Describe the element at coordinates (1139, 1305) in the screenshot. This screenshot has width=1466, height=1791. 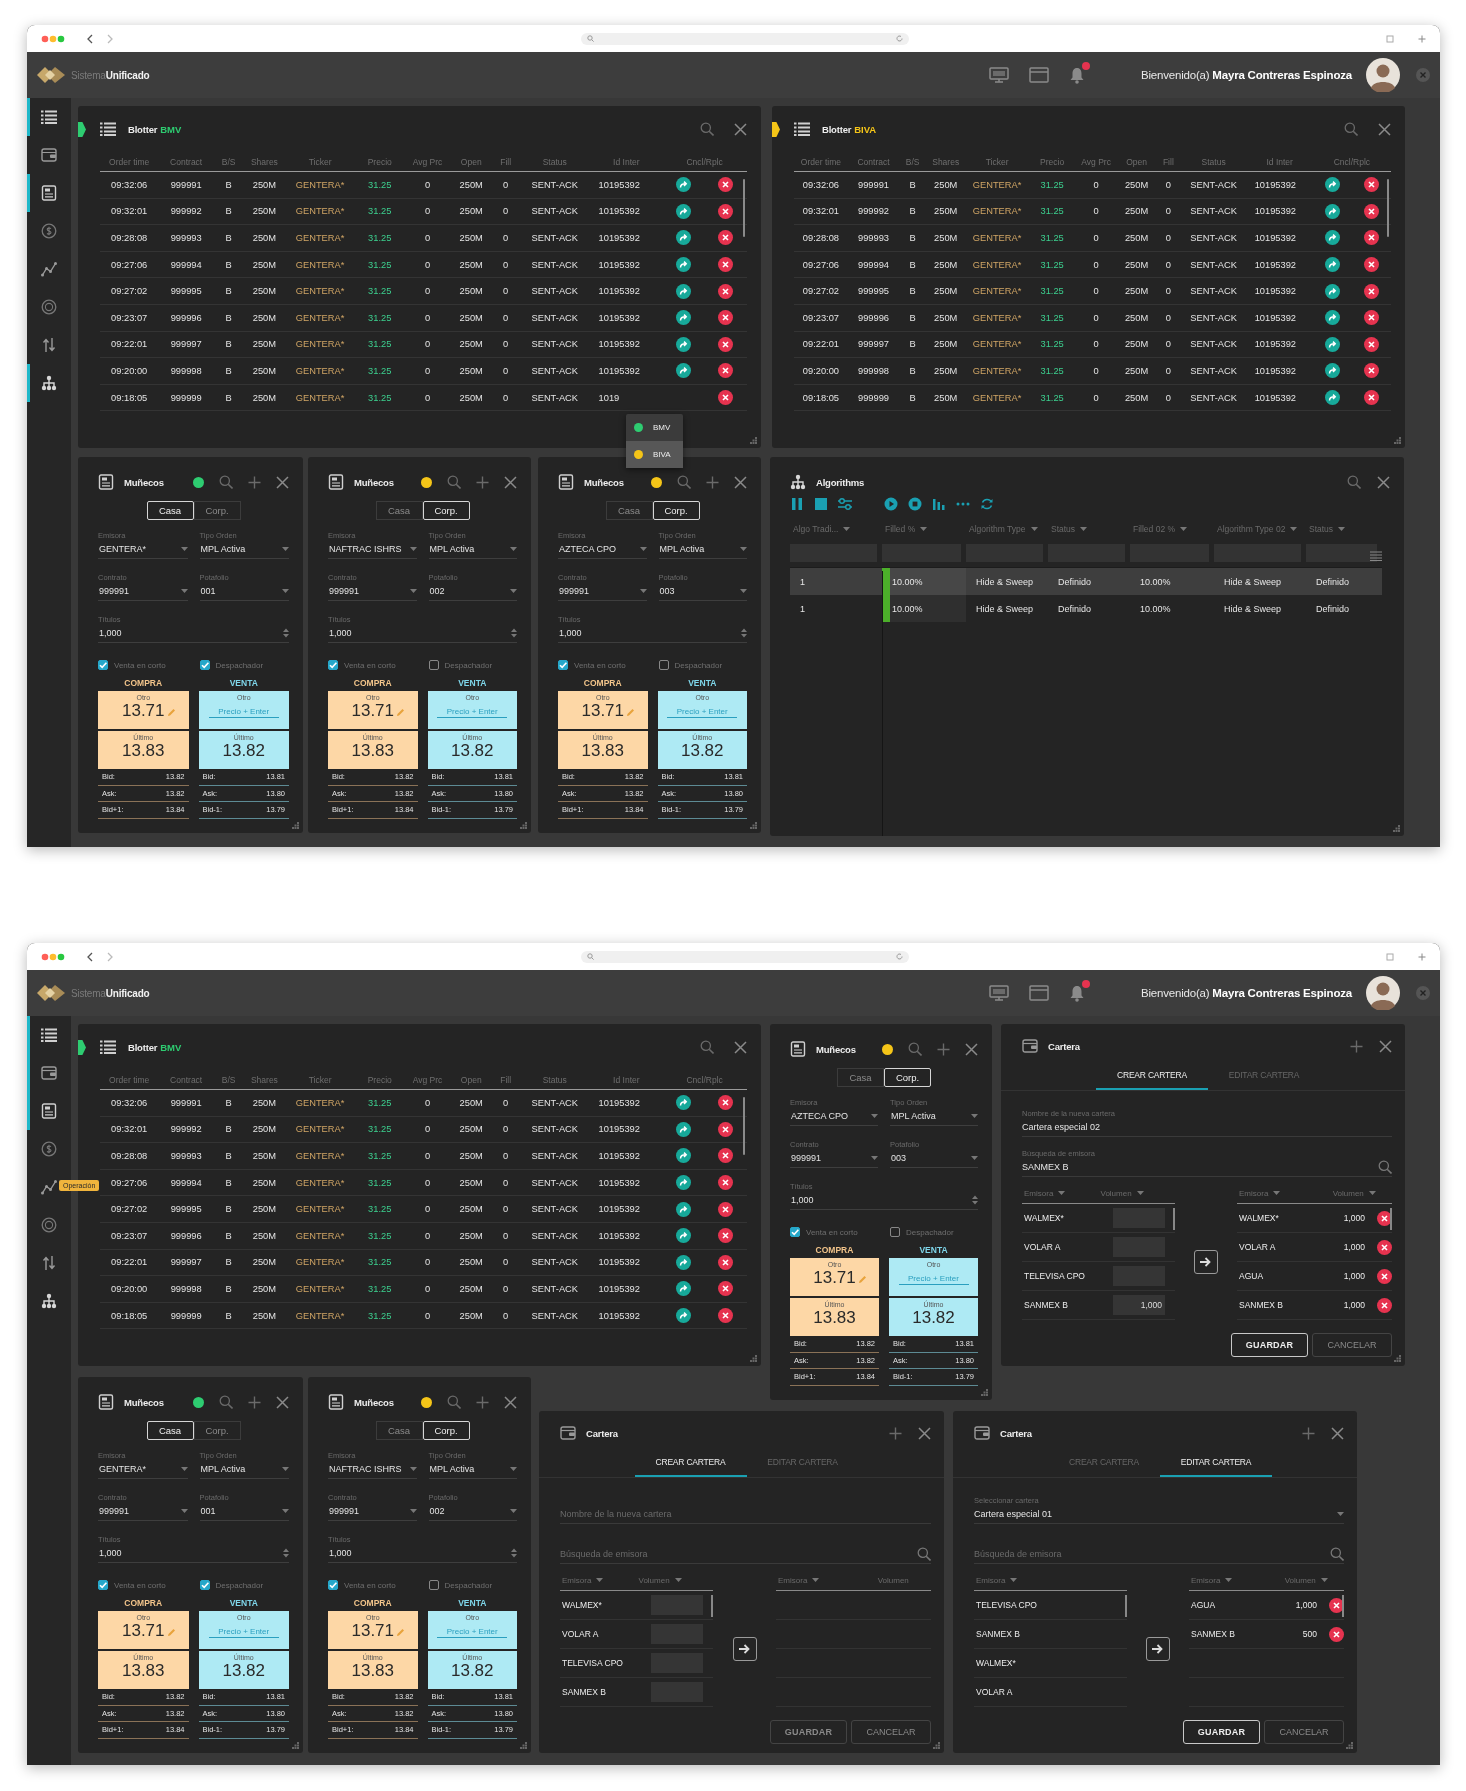
I see `volume-field: 1,000` at that location.